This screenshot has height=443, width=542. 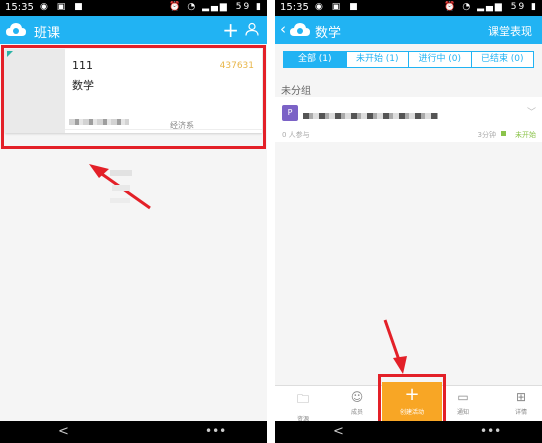 What do you see at coordinates (520, 412) in the screenshot?
I see `details-label: 详情` at bounding box center [520, 412].